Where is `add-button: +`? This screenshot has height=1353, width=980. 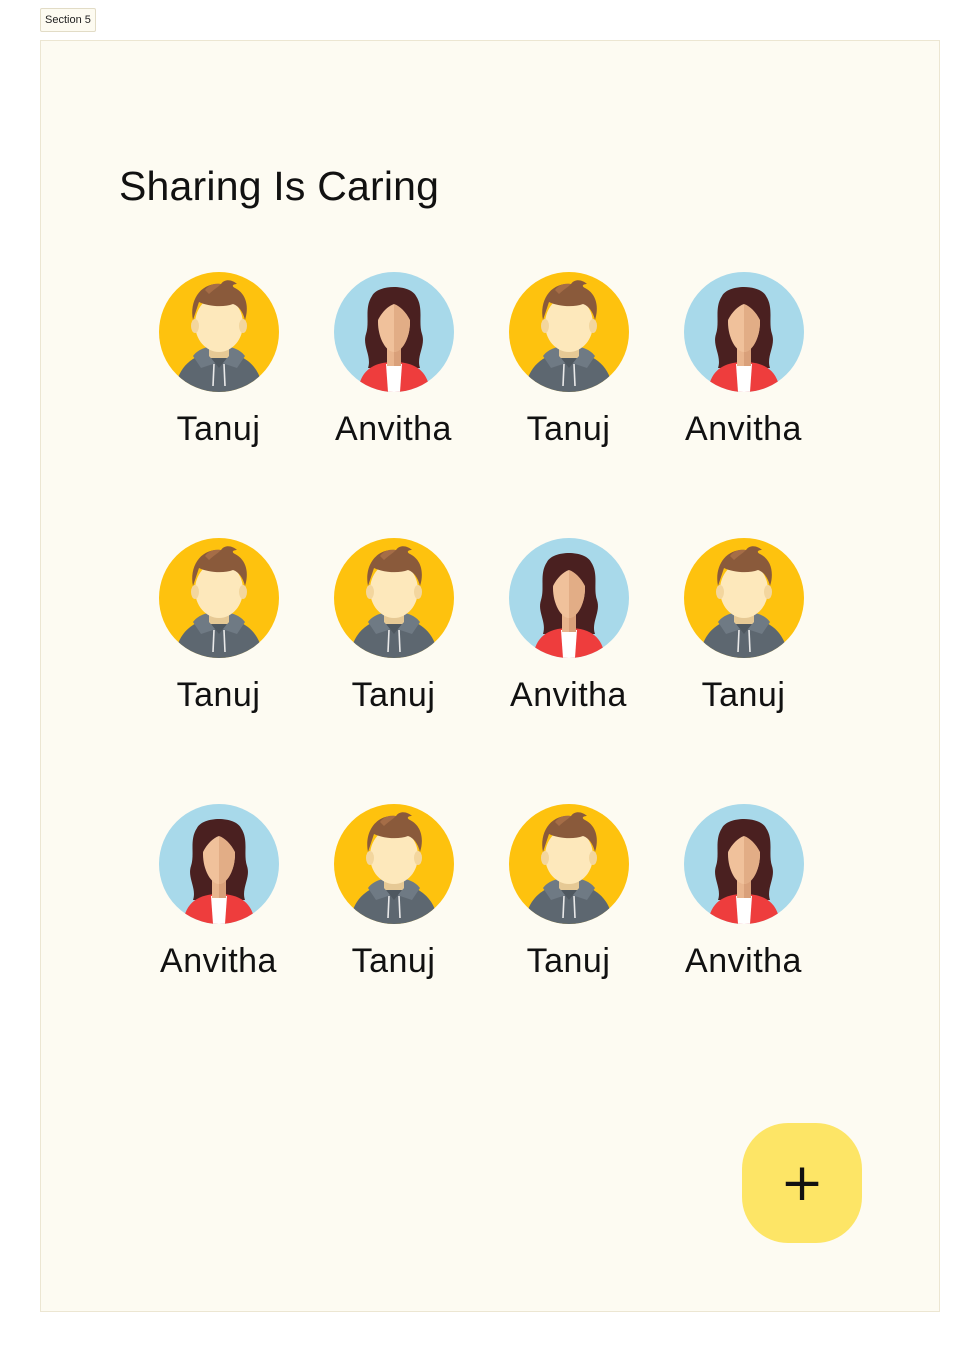 add-button: + is located at coordinates (802, 1183).